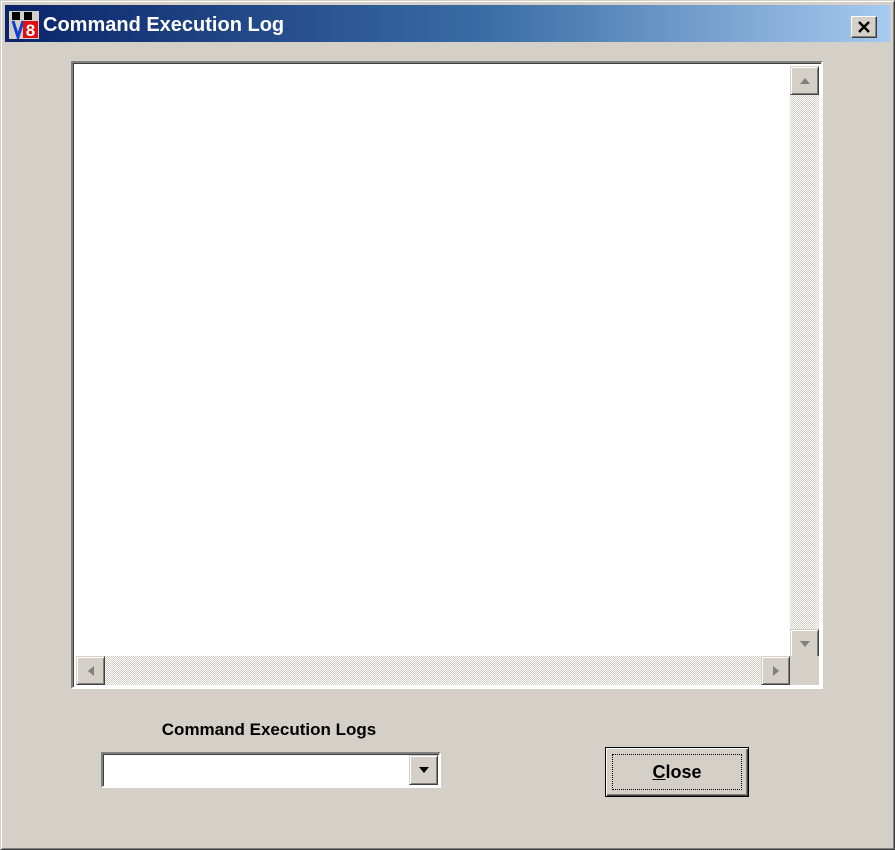 This screenshot has height=850, width=895. I want to click on close-button-label: lose, so click(683, 771).